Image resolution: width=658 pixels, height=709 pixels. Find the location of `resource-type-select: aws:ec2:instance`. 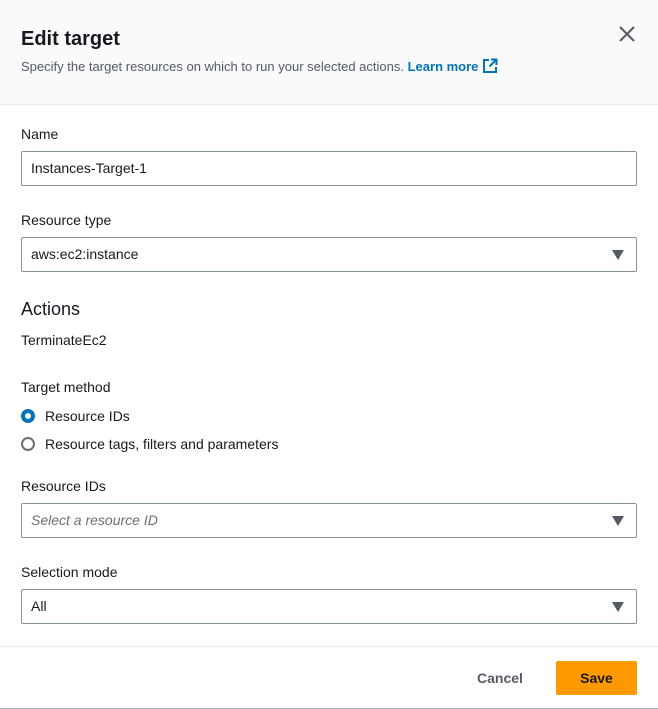

resource-type-select: aws:ec2:instance is located at coordinates (329, 254).